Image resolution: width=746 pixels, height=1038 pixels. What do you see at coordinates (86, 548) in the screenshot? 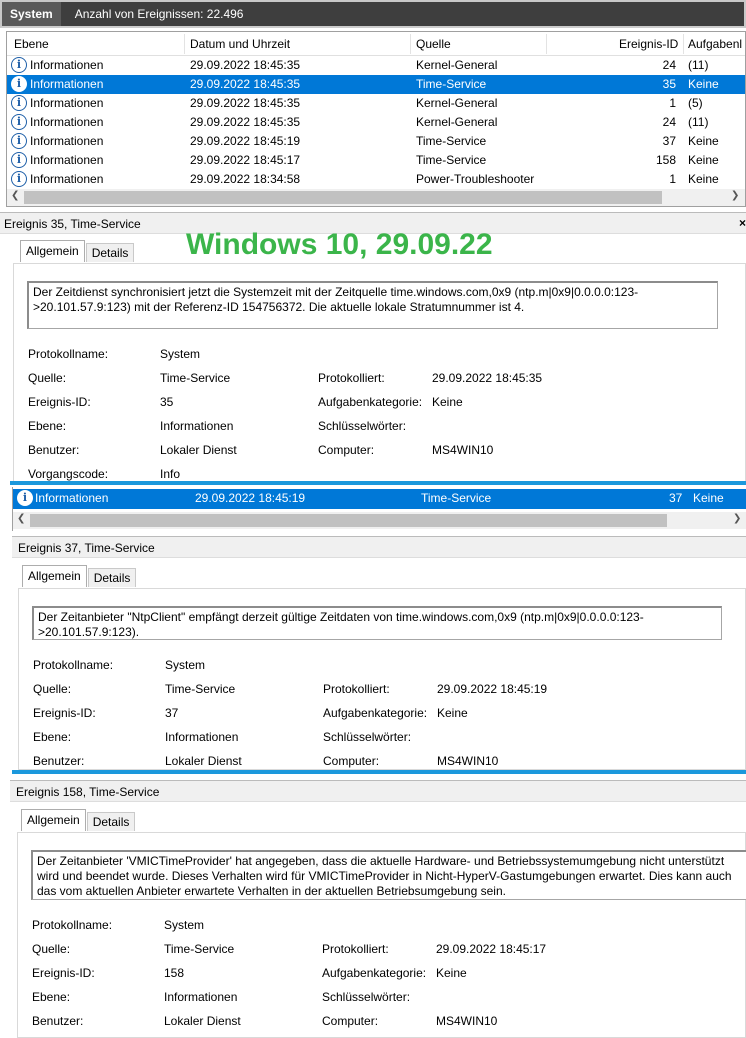
I see `panel-title-2: Ereignis 37, Time-Service` at bounding box center [86, 548].